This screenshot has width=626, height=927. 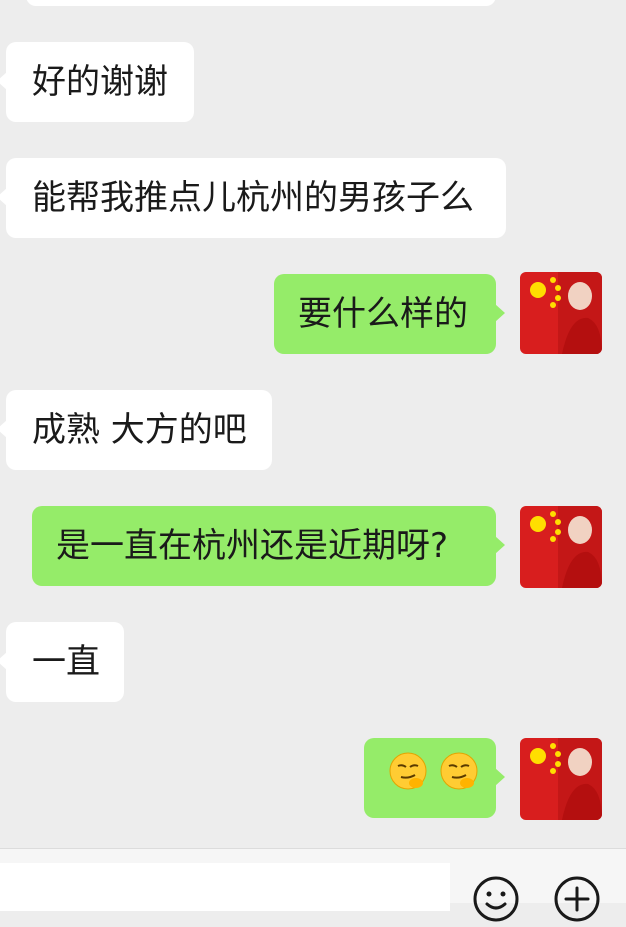 What do you see at coordinates (261, 3) in the screenshot?
I see `partial-message-bubble` at bounding box center [261, 3].